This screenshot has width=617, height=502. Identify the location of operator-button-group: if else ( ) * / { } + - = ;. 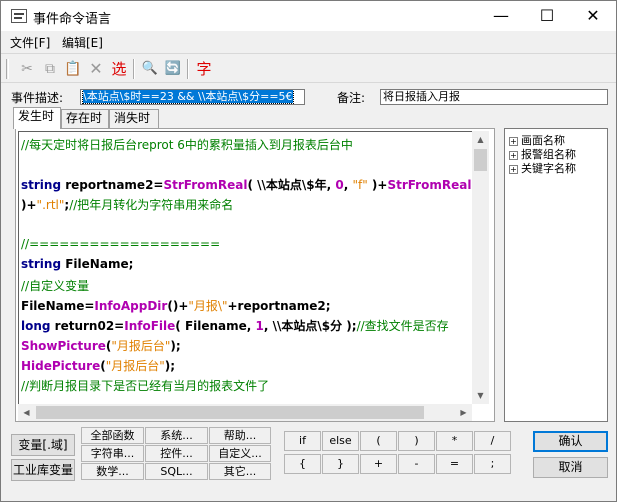
(399, 453).